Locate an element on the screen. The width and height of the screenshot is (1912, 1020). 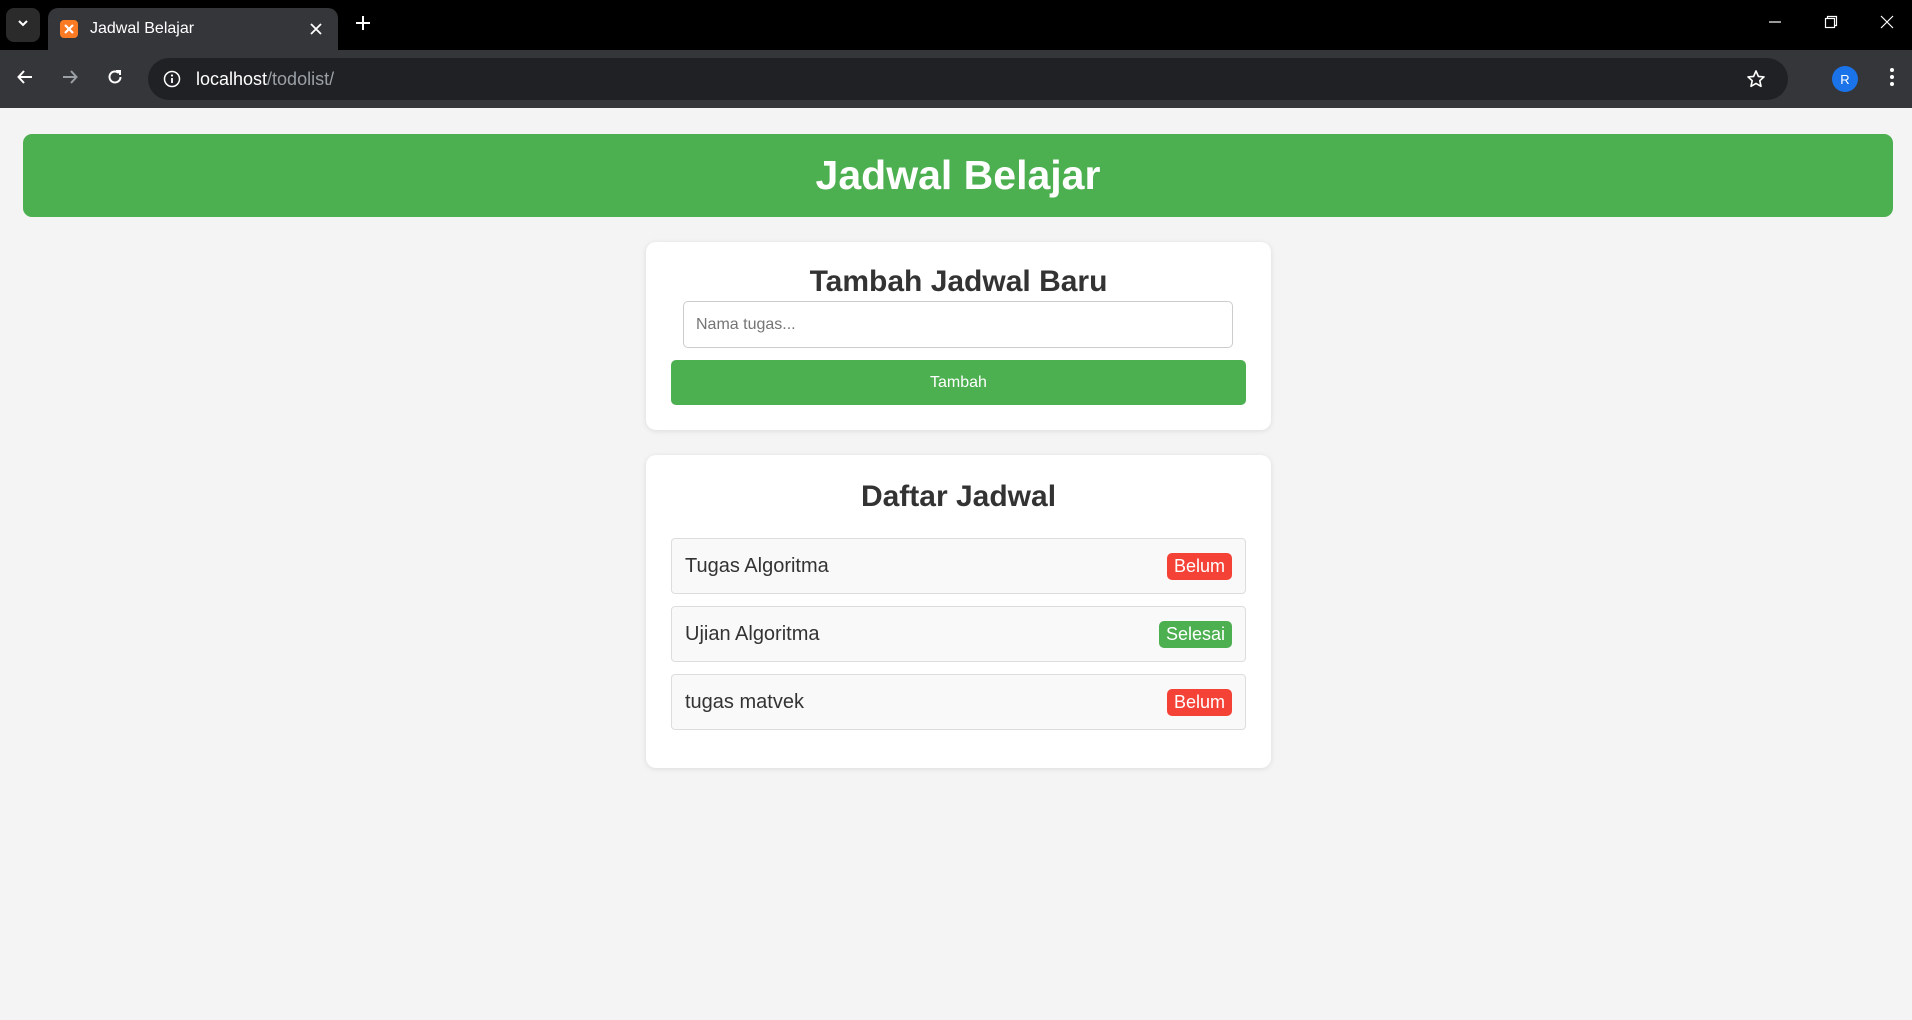
task-name: tugas matvek is located at coordinates (744, 701).